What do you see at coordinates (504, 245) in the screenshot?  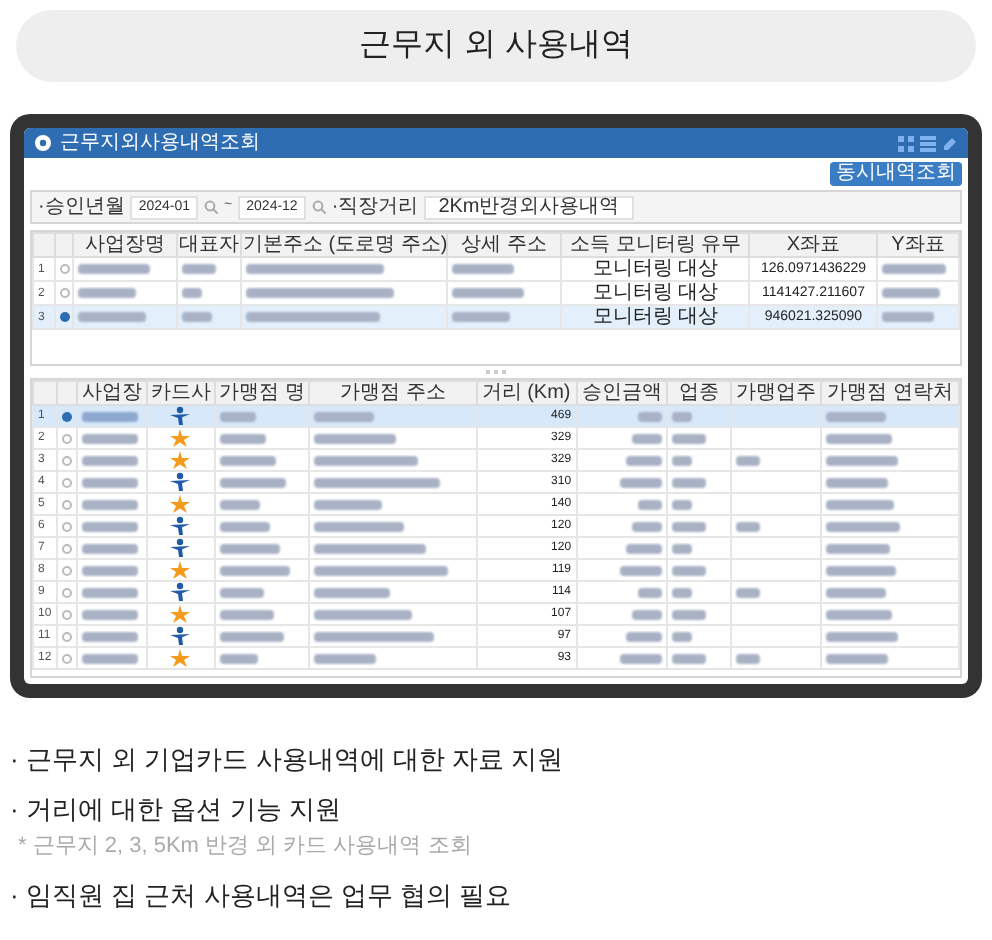 I see `column-header: 상세 주소` at bounding box center [504, 245].